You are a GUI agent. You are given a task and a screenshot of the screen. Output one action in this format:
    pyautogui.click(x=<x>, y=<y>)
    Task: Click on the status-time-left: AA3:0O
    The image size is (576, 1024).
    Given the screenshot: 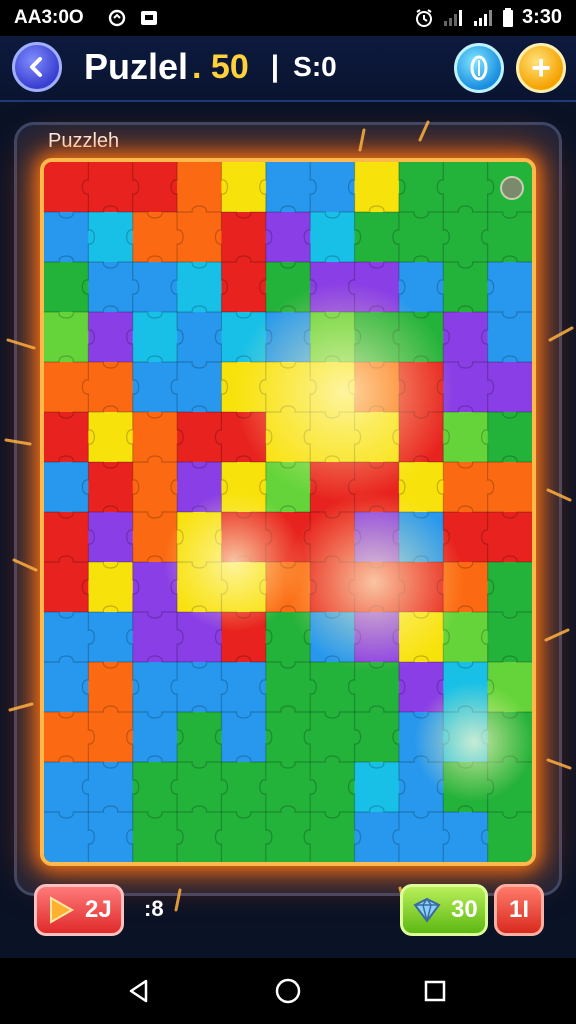 What is the action you would take?
    pyautogui.click(x=49, y=17)
    